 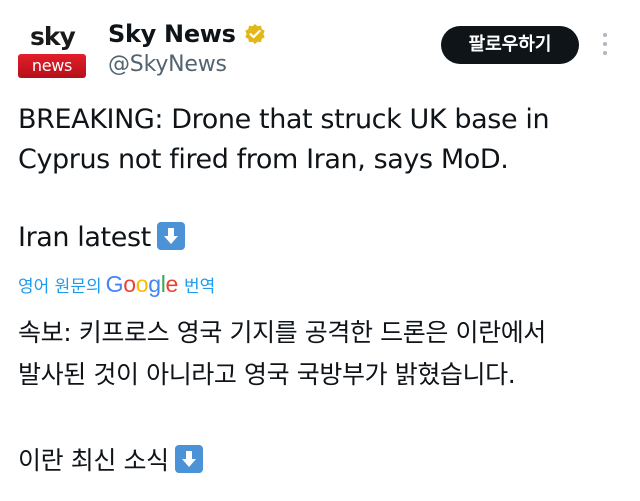 I want to click on user-handle: @SkyNews, so click(x=167, y=64).